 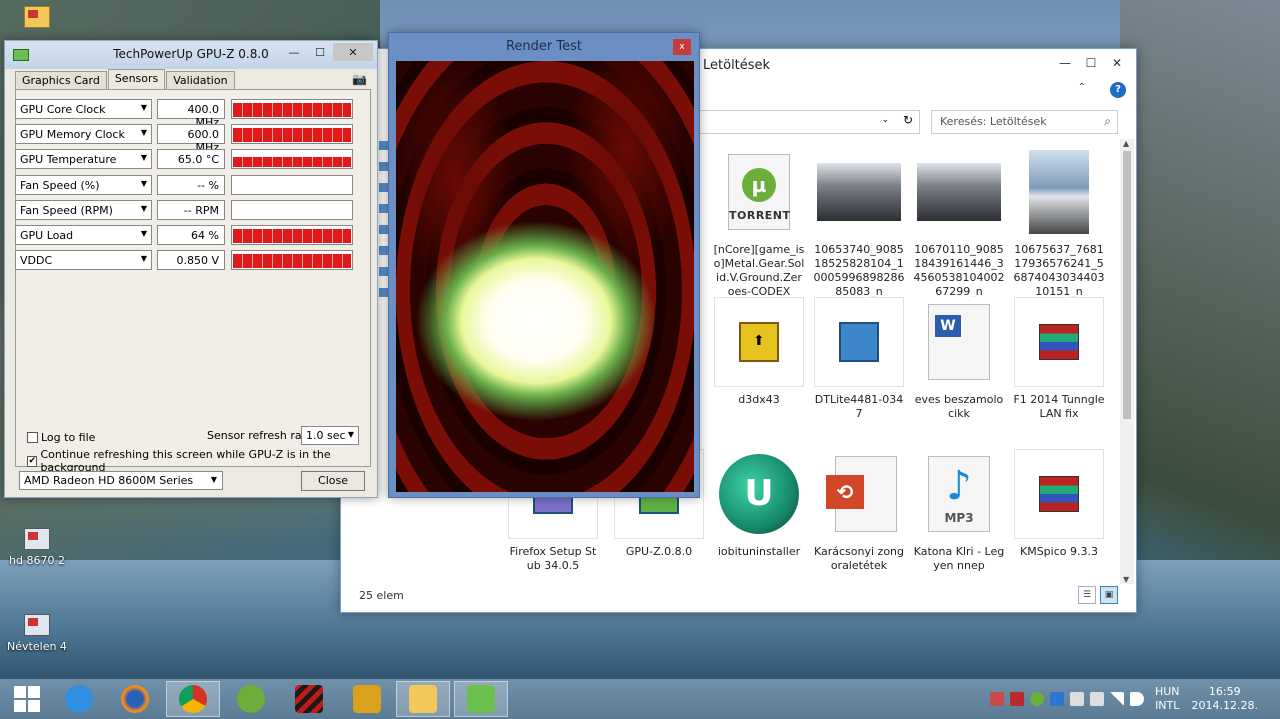 What do you see at coordinates (1096, 699) in the screenshot?
I see `battery-icon` at bounding box center [1096, 699].